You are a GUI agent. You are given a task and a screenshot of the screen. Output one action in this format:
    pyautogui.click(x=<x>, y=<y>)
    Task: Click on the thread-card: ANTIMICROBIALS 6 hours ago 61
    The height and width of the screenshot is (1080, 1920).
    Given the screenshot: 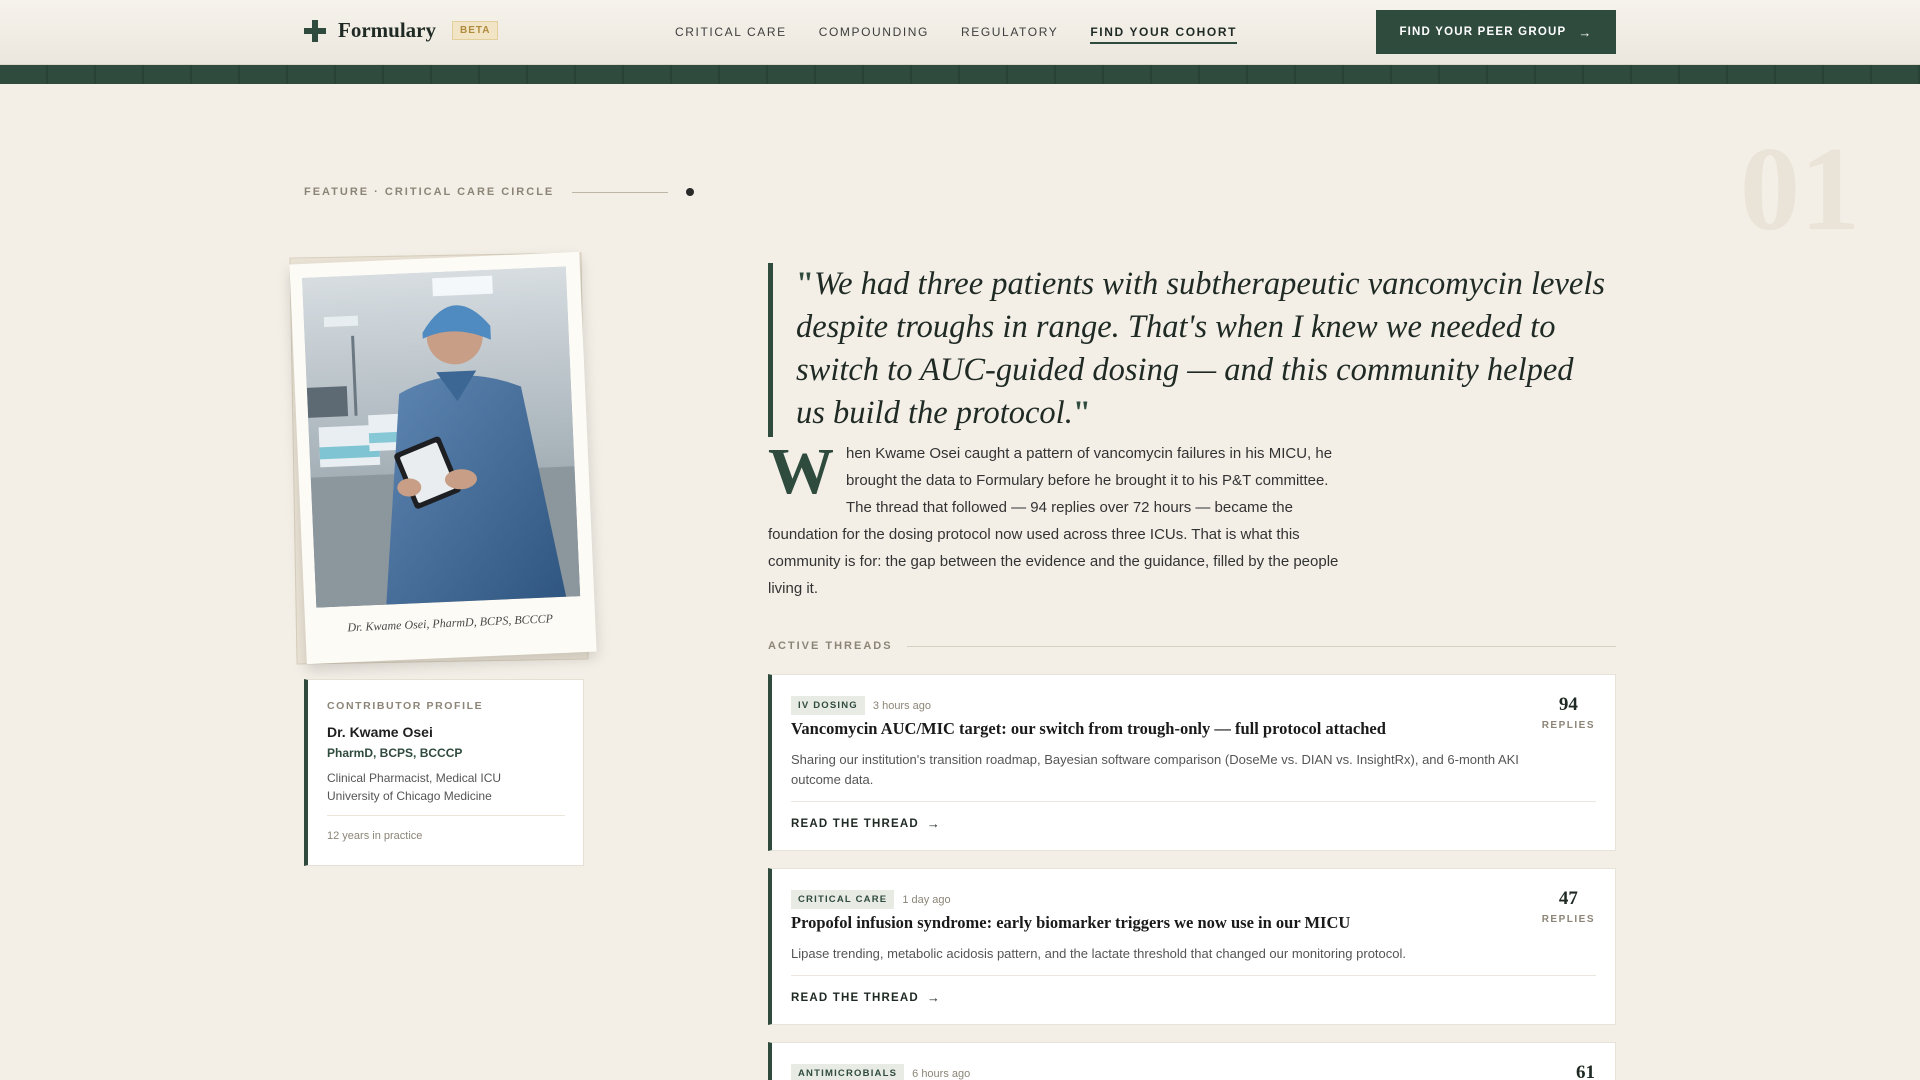 What is the action you would take?
    pyautogui.click(x=1192, y=1061)
    